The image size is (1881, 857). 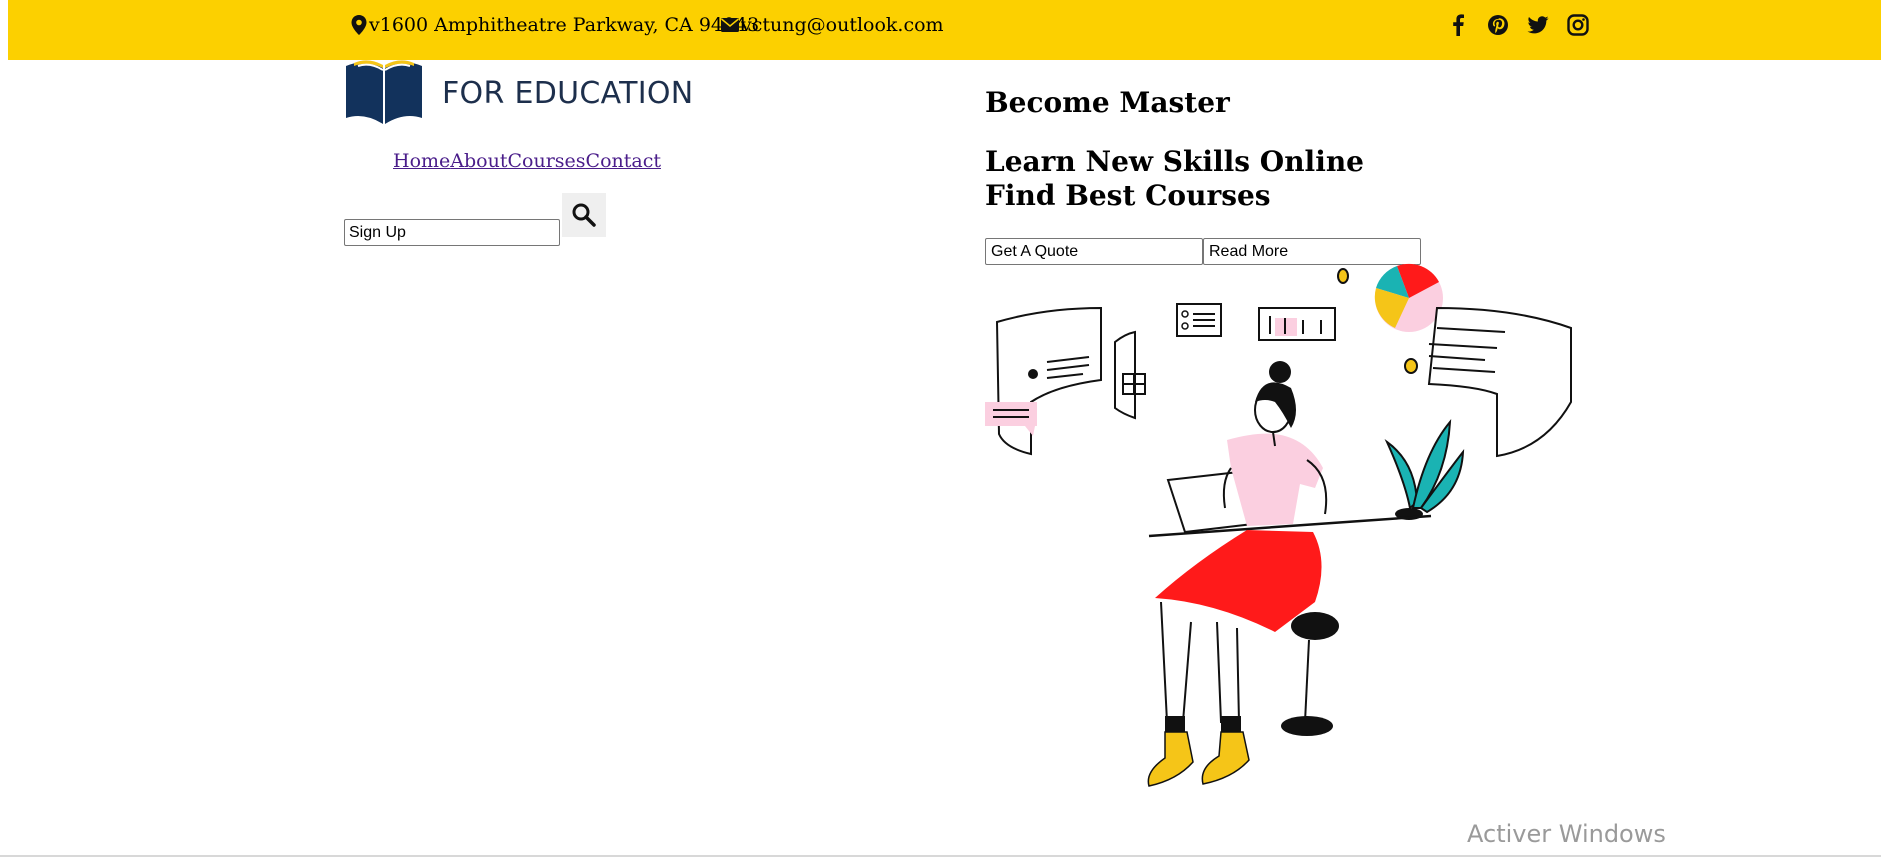 I want to click on location-pin-icon, so click(x=359, y=25).